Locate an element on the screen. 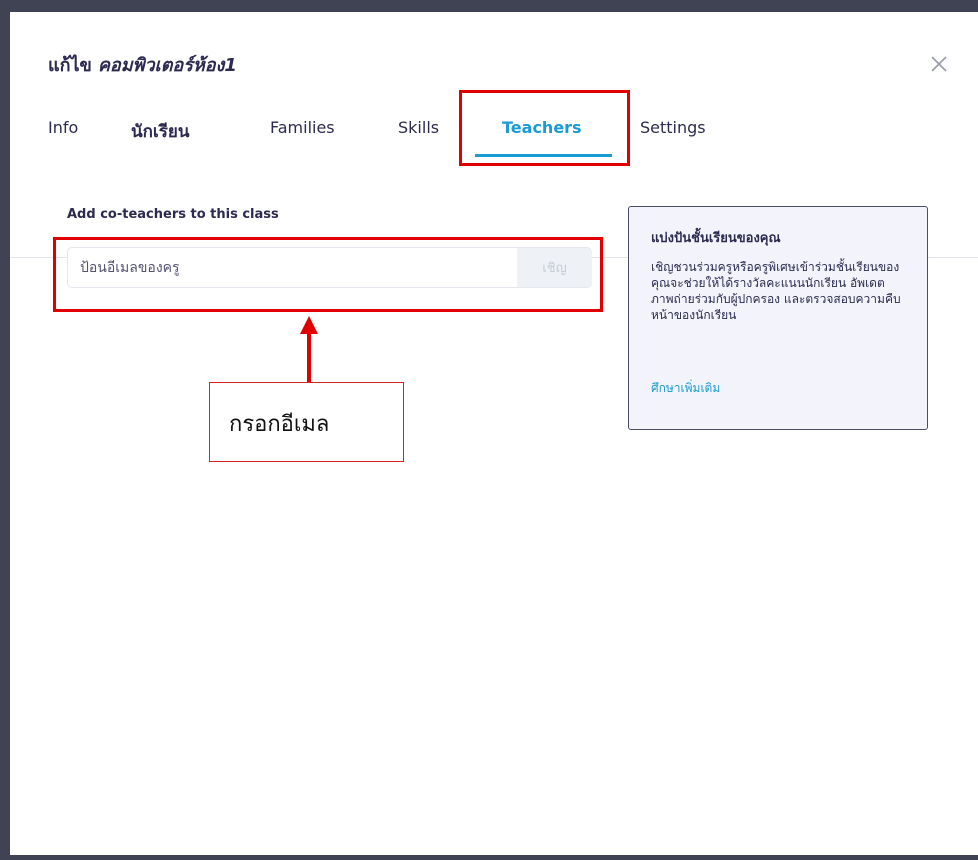 The width and height of the screenshot is (978, 860). tab-families: Families is located at coordinates (302, 127).